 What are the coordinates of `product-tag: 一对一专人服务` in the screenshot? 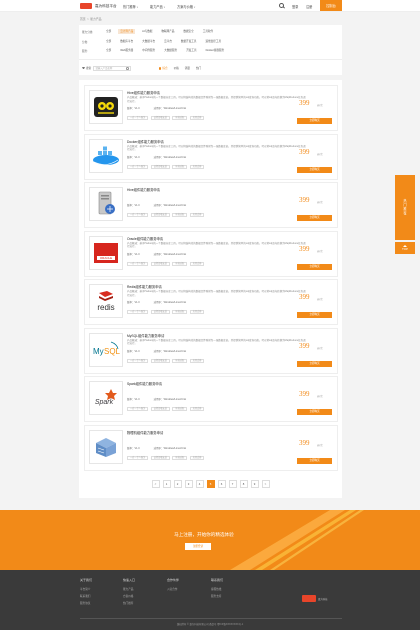 It's located at (138, 215).